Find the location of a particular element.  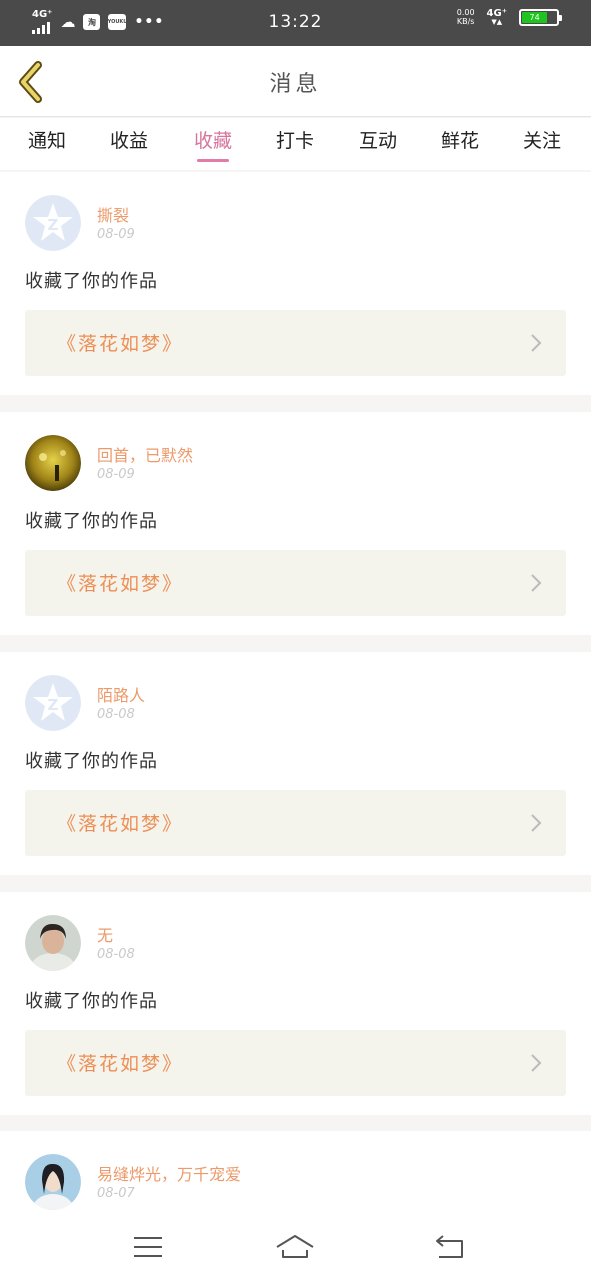

network-type-indicator: 4G⁺ ▼▲ is located at coordinates (497, 17).